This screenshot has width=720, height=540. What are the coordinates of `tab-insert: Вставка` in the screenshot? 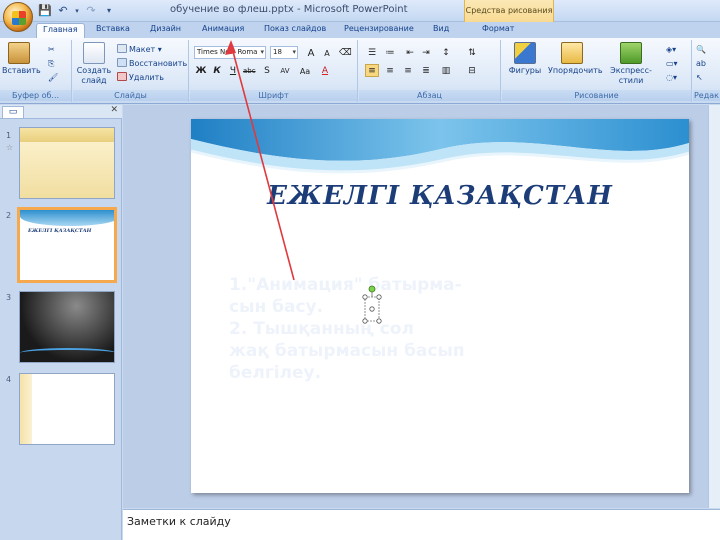 It's located at (113, 28).